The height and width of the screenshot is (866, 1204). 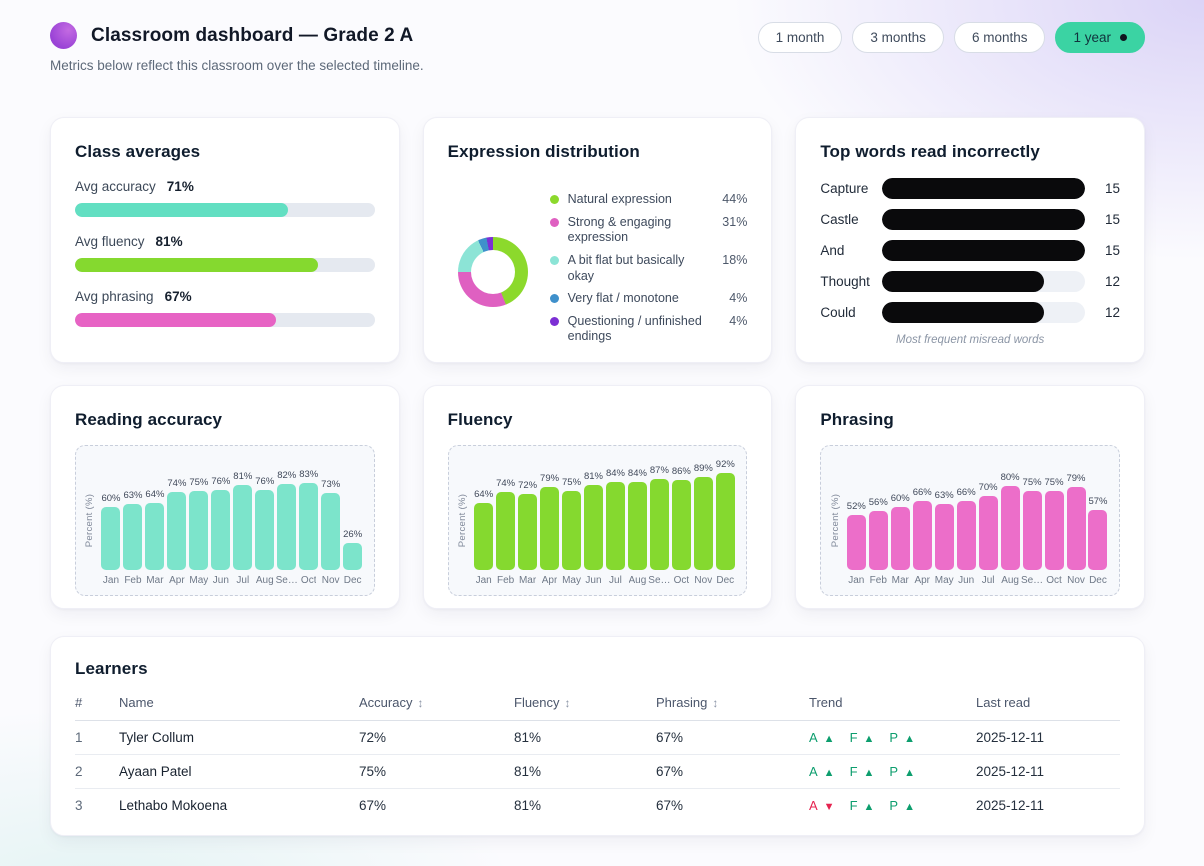 I want to click on bar-column: 60% Mar, so click(x=900, y=540).